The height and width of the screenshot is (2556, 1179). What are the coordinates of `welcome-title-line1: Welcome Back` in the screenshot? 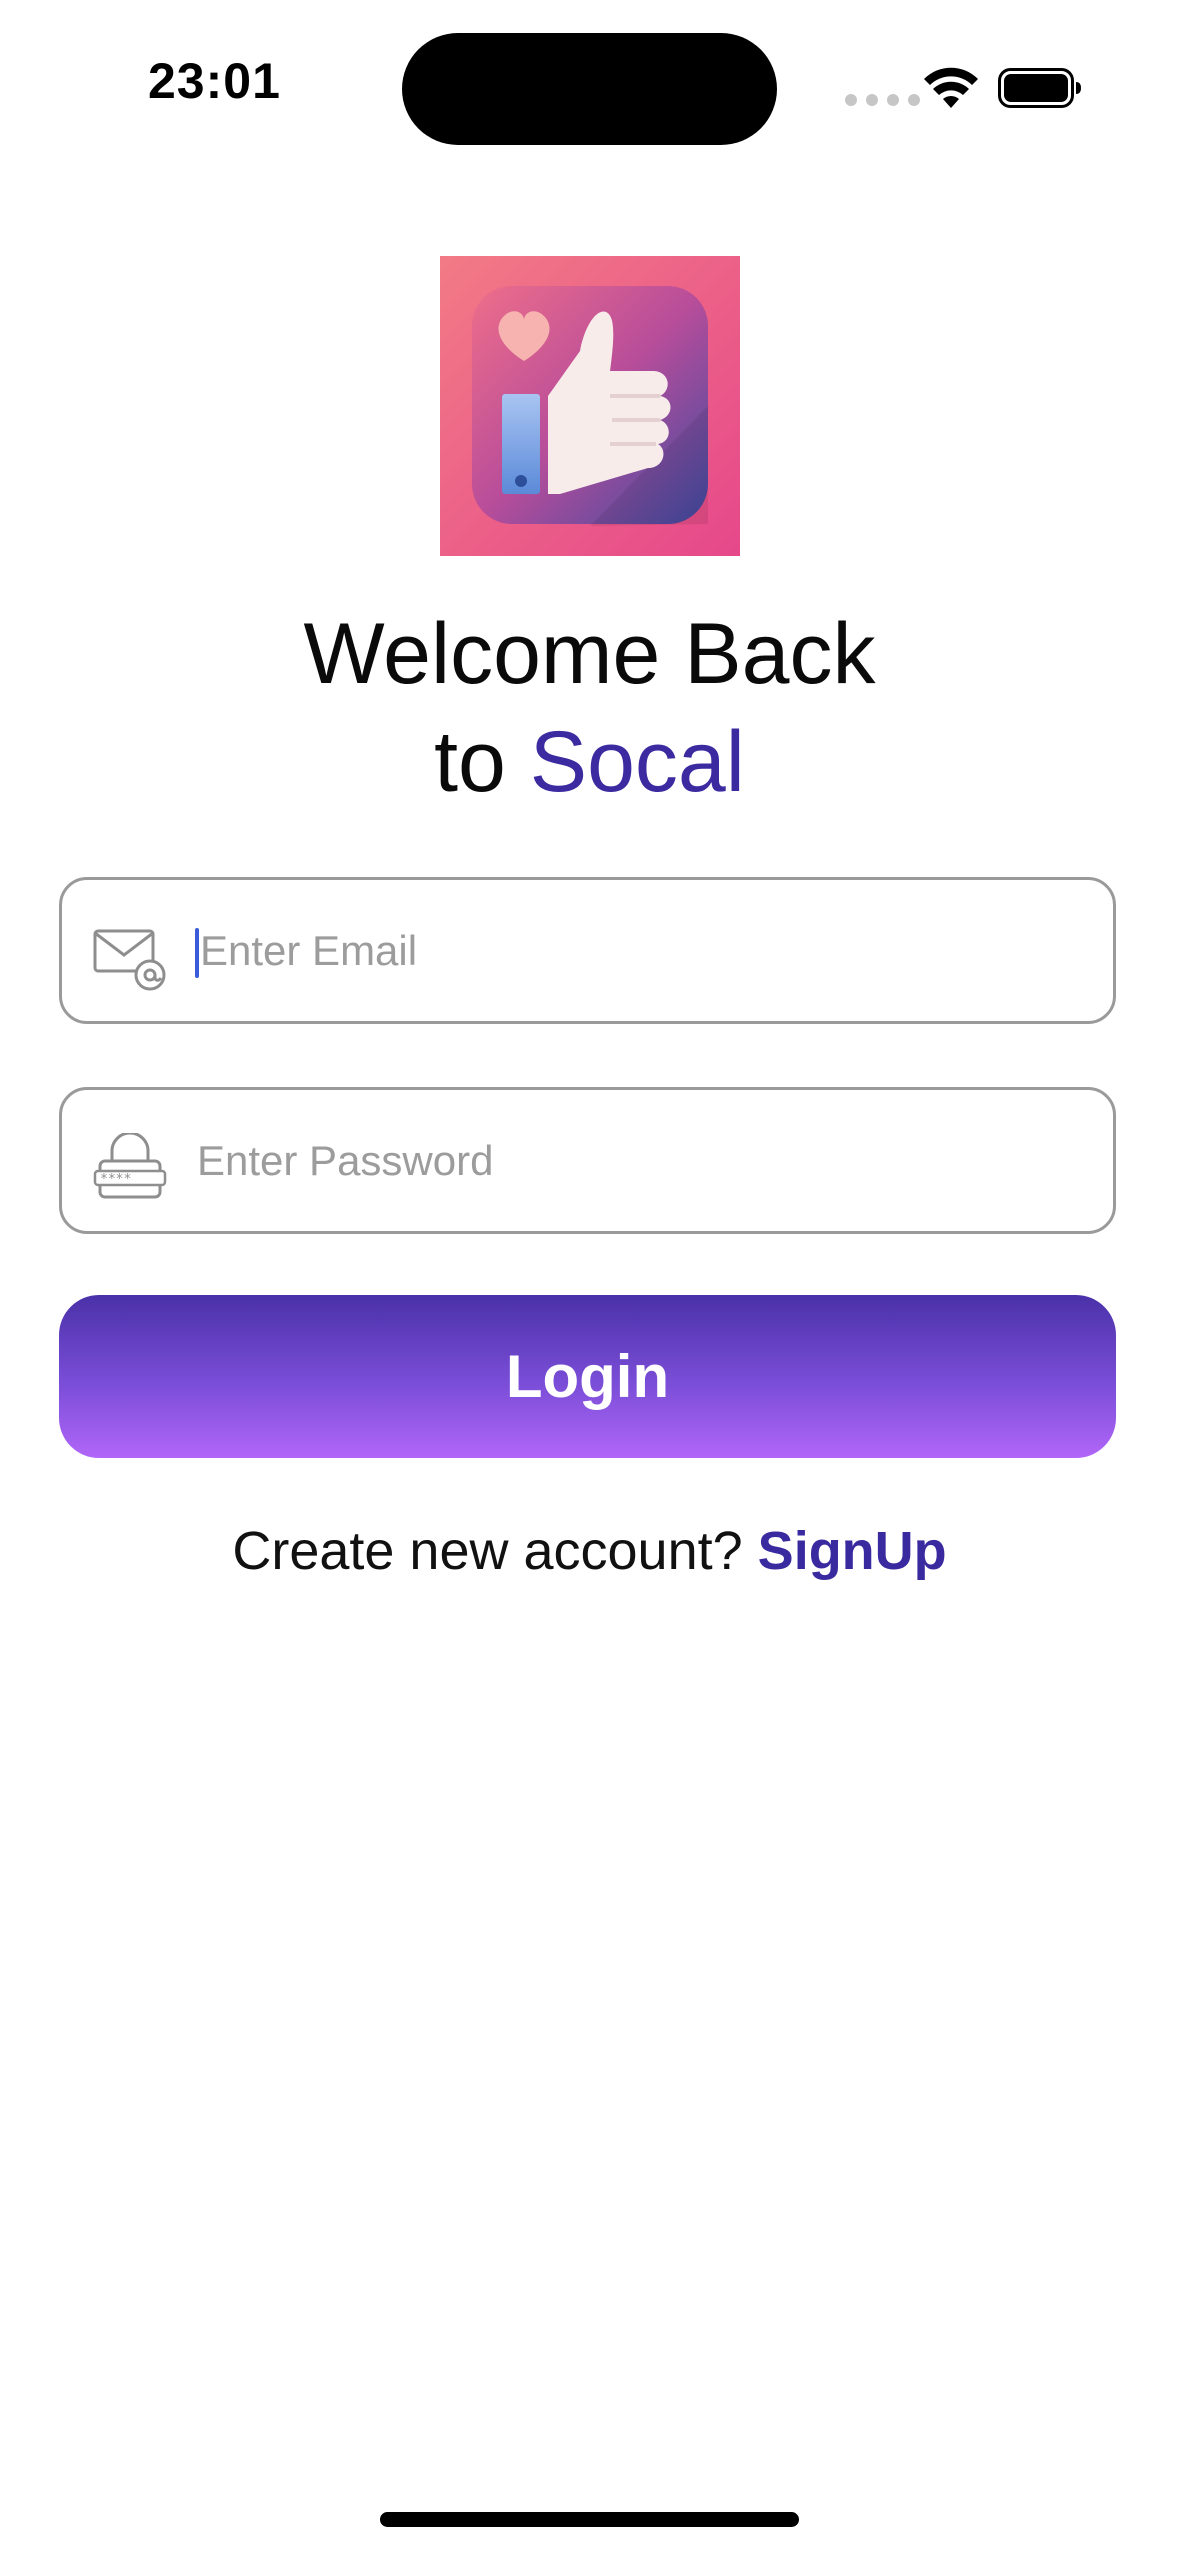 It's located at (589, 654).